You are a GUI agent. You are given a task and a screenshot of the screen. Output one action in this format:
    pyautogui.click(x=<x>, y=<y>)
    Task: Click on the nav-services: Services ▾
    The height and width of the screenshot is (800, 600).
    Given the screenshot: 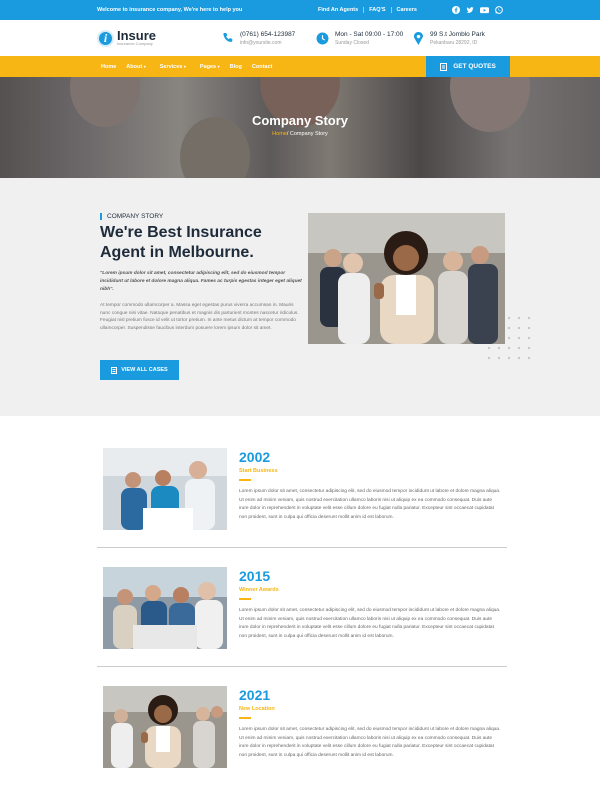 What is the action you would take?
    pyautogui.click(x=173, y=67)
    